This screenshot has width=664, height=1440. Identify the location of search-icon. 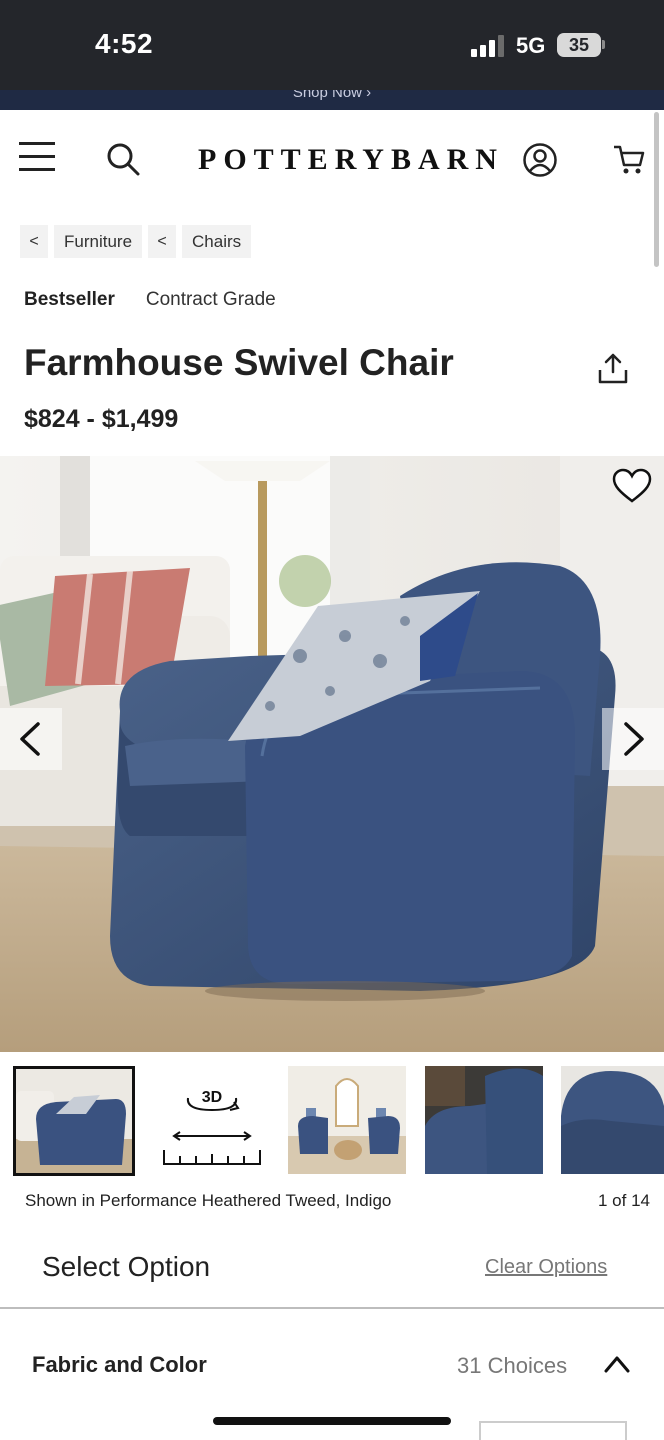
(123, 159).